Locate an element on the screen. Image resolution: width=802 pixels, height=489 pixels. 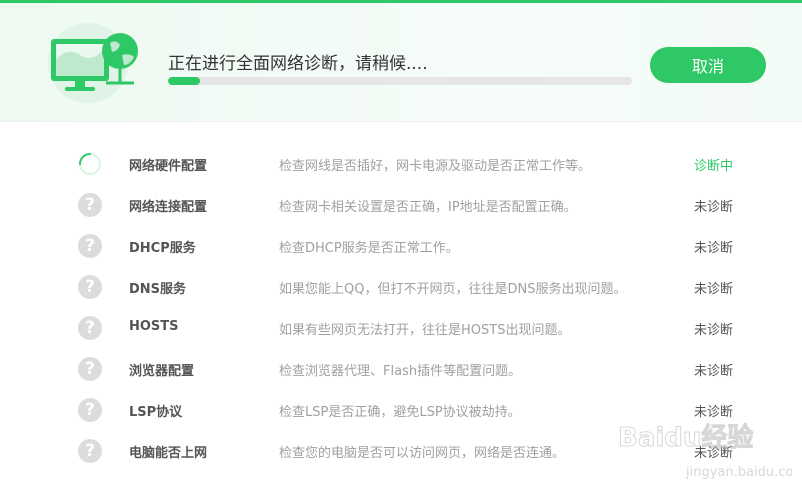
diagnosis-progress-bar is located at coordinates (400, 81).